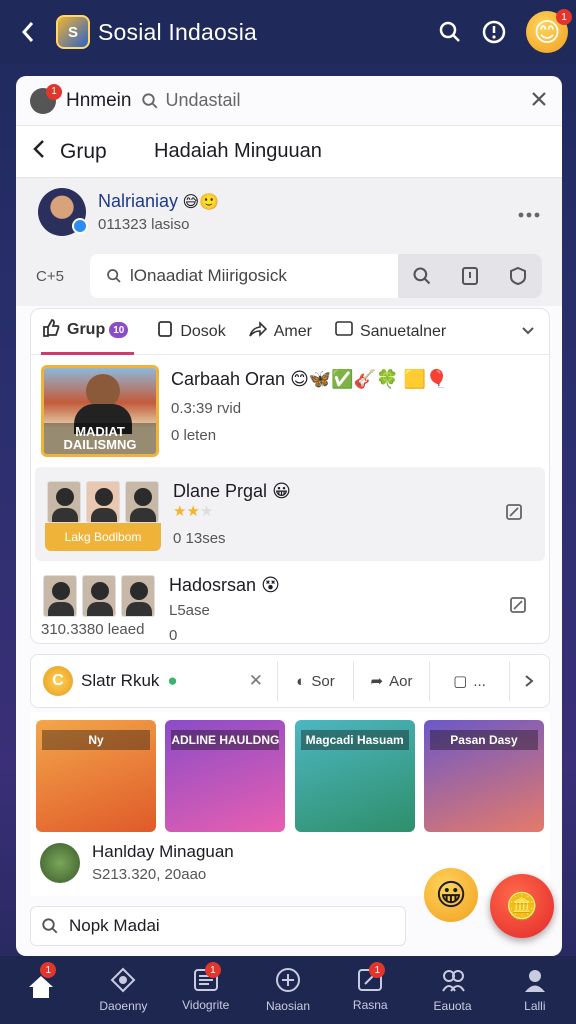  What do you see at coordinates (63, 276) in the screenshot?
I see `toolbar-lead-label: C+5` at bounding box center [63, 276].